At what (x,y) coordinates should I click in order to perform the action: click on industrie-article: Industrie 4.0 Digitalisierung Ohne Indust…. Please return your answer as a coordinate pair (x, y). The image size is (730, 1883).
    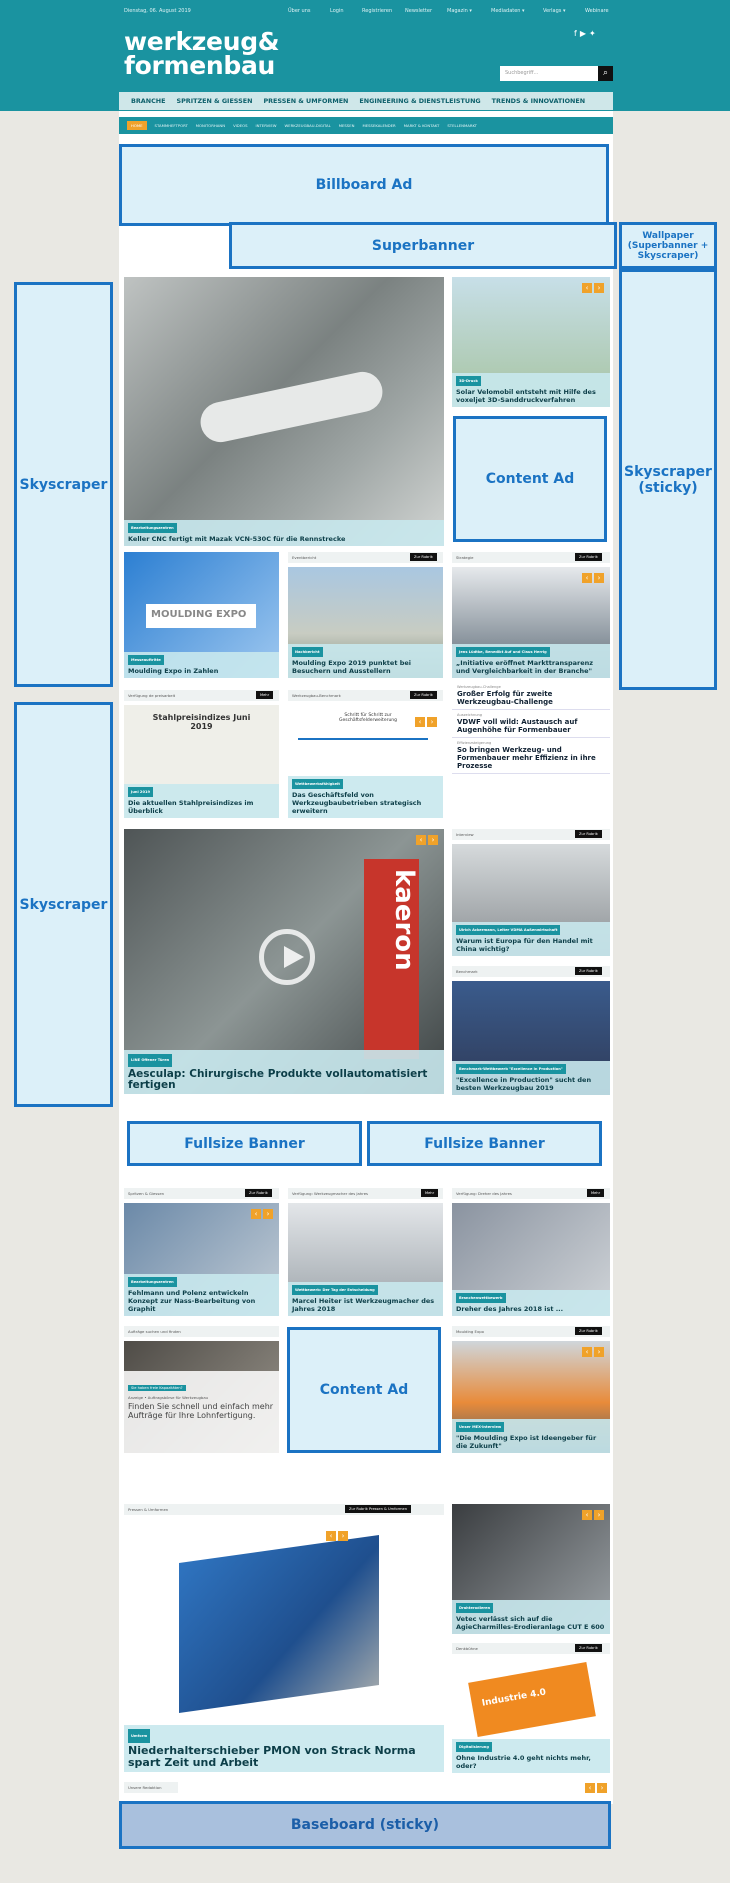
    Looking at the image, I should click on (531, 1715).